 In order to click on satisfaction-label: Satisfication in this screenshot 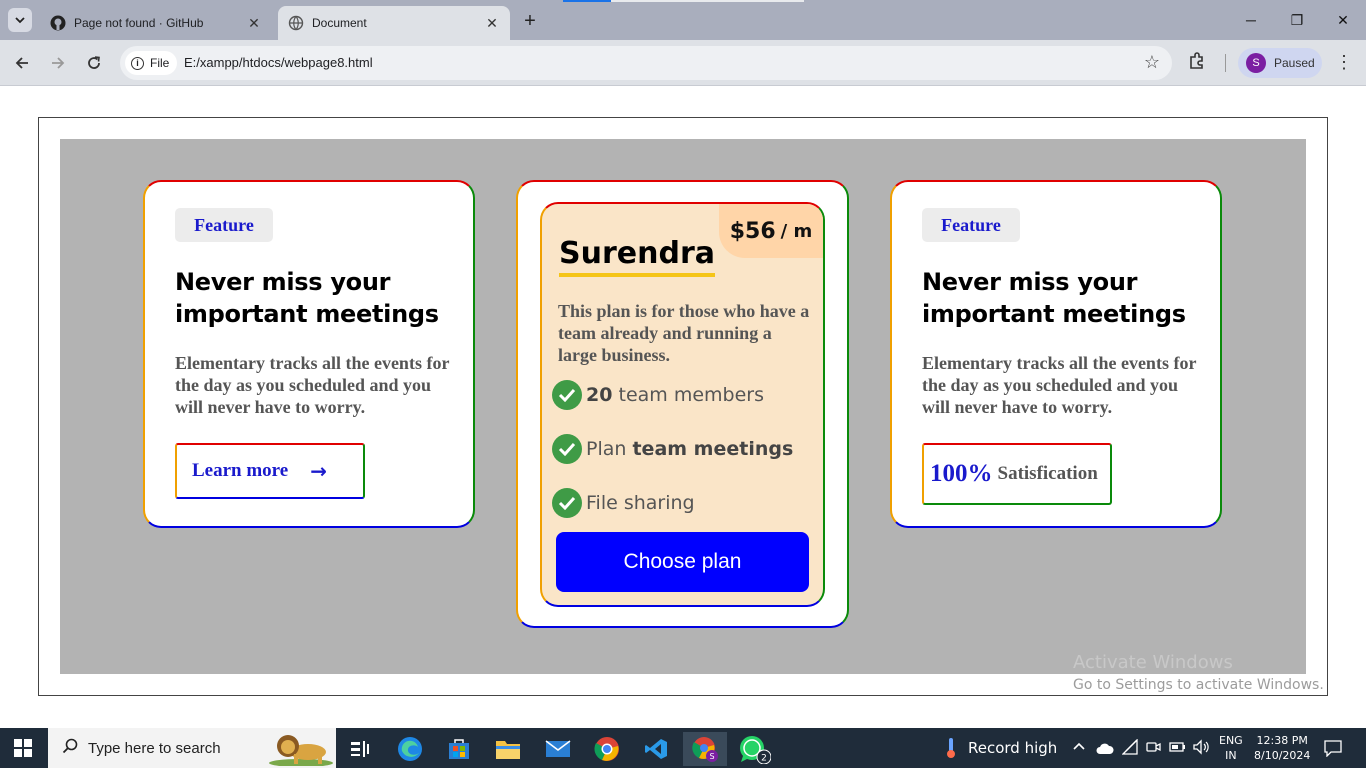, I will do `click(1047, 473)`.